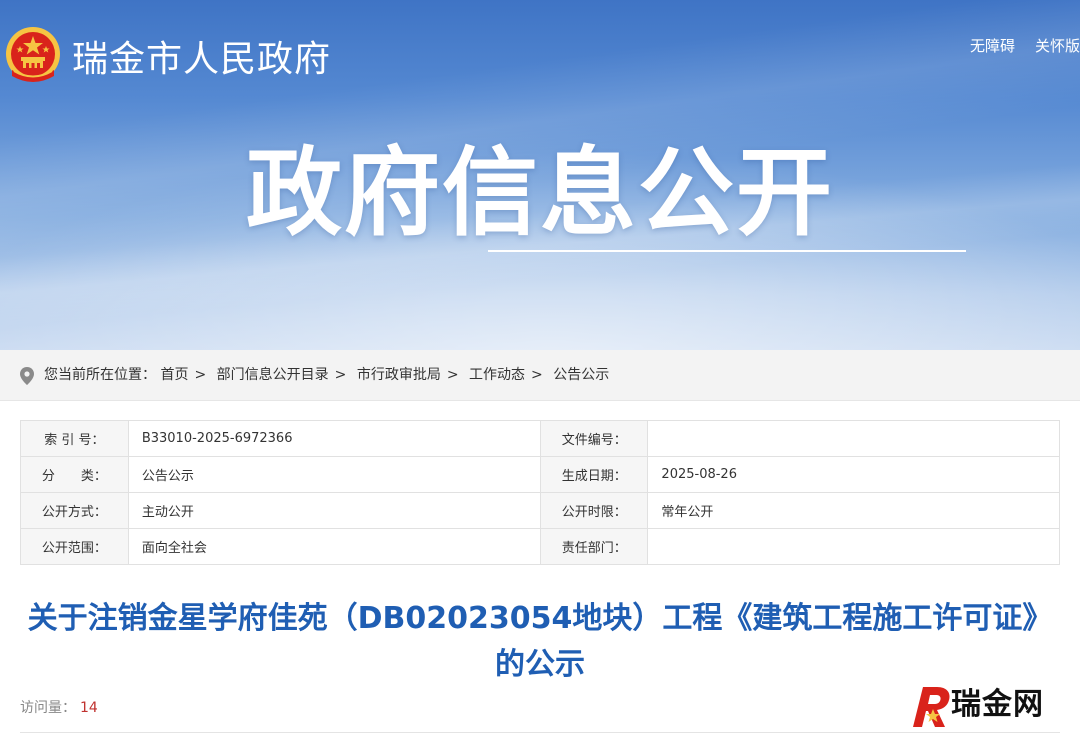 This screenshot has height=738, width=1080. I want to click on meta-value-disclosure-method: 主动公开, so click(334, 510).